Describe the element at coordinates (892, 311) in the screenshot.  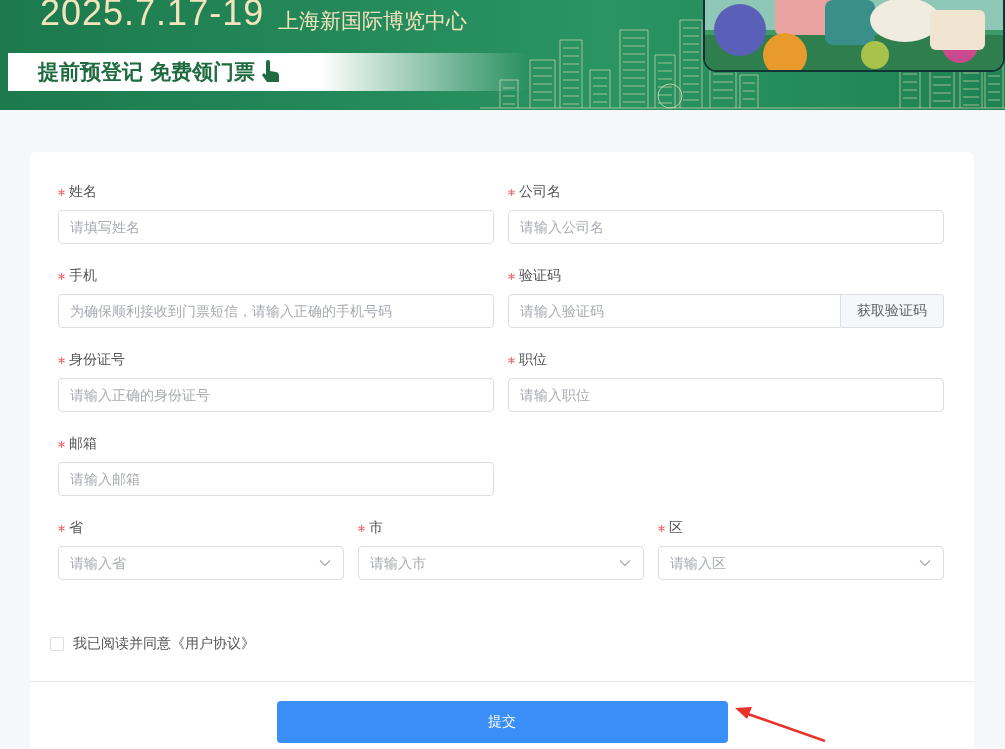
I see `get-code-button: 获取验证码` at that location.